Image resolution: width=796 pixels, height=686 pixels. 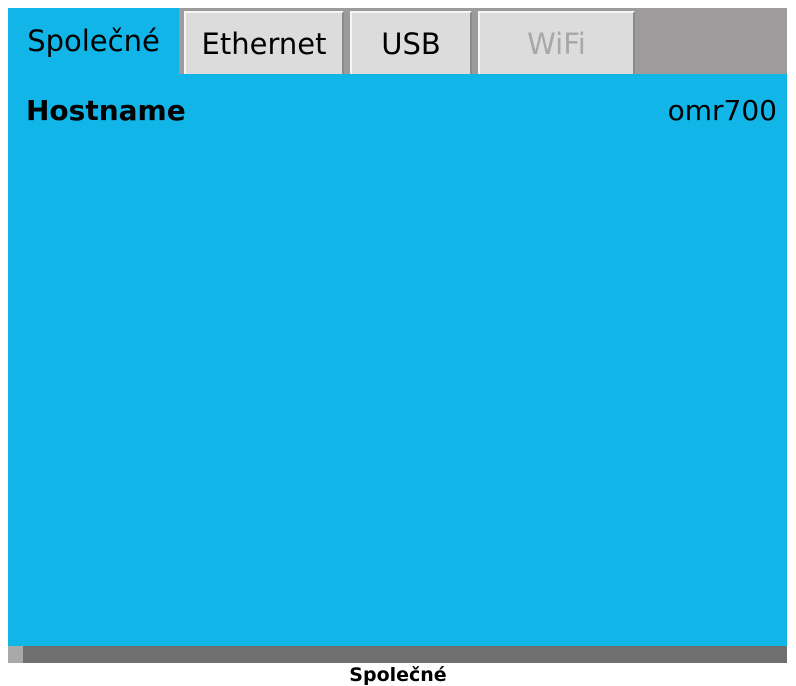 I want to click on tab-spolecne: Společné, so click(x=93, y=41).